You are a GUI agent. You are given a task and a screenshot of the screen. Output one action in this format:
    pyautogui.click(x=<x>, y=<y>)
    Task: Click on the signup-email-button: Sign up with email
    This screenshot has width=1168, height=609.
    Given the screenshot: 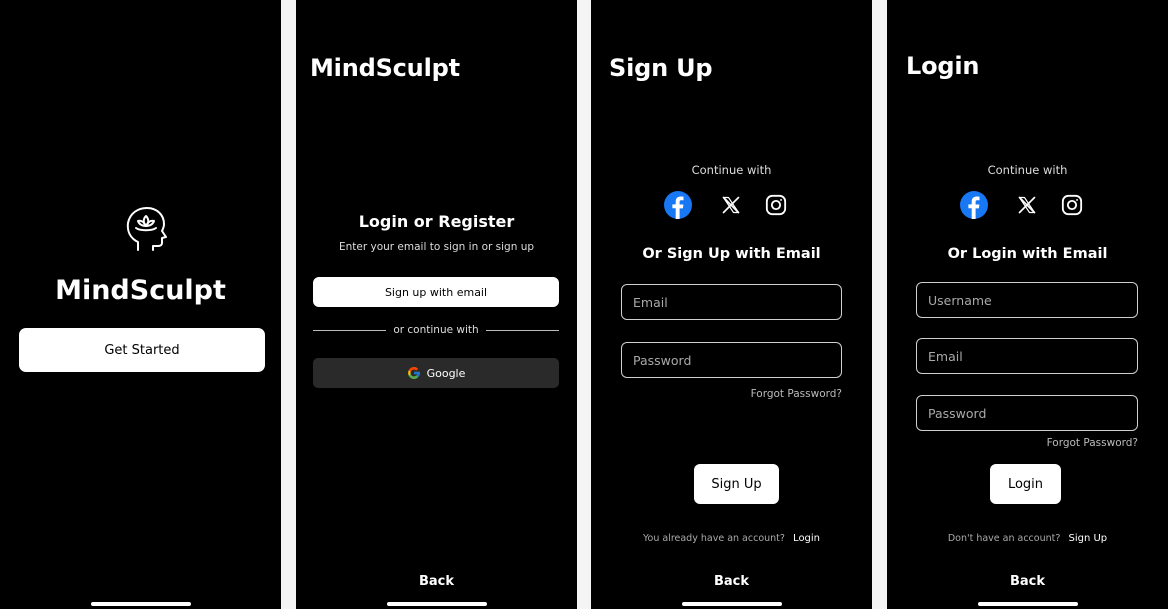 What is the action you would take?
    pyautogui.click(x=436, y=292)
    